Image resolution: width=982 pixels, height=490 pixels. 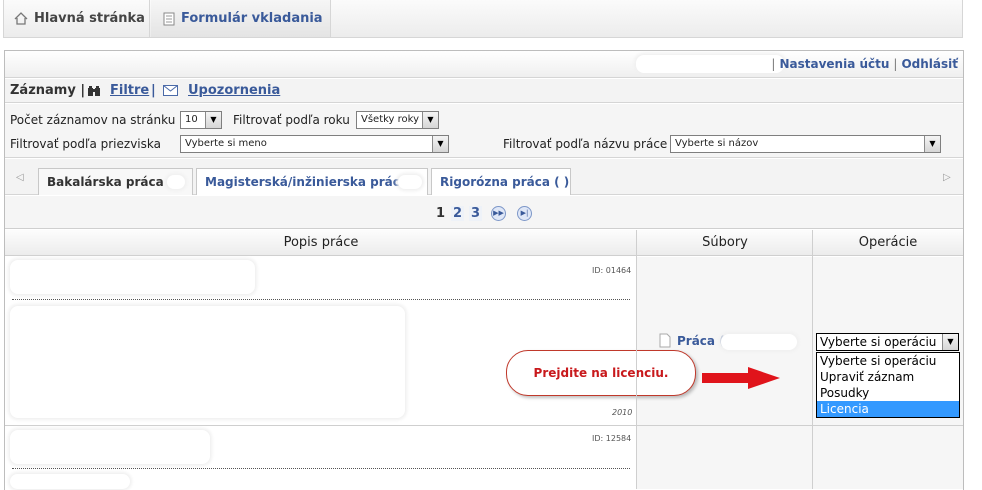 What do you see at coordinates (888, 242) in the screenshot?
I see `header-operations: Operácie` at bounding box center [888, 242].